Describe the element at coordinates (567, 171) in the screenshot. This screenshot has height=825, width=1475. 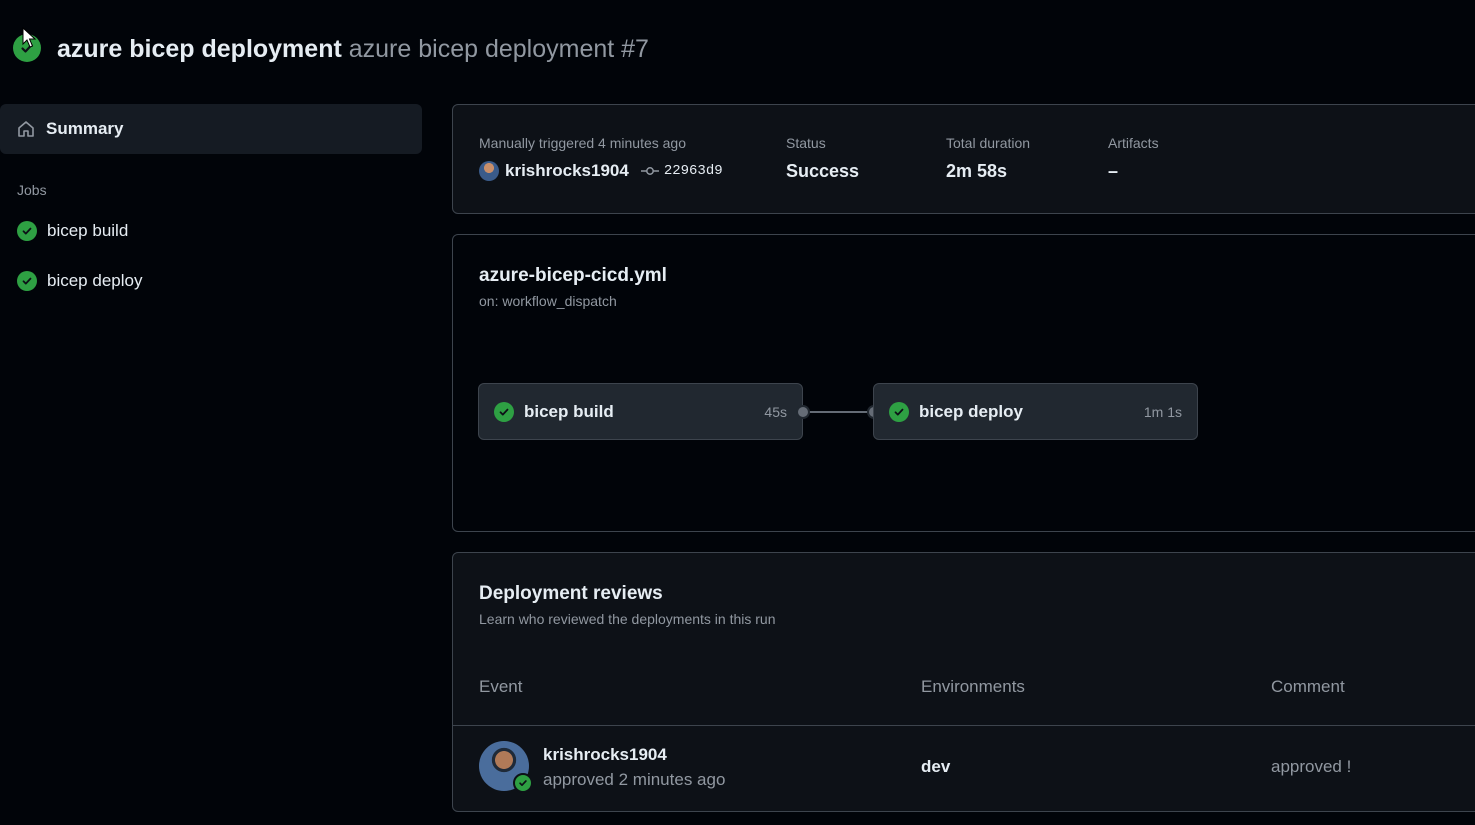
I see `actor-link: krishrocks1904` at that location.